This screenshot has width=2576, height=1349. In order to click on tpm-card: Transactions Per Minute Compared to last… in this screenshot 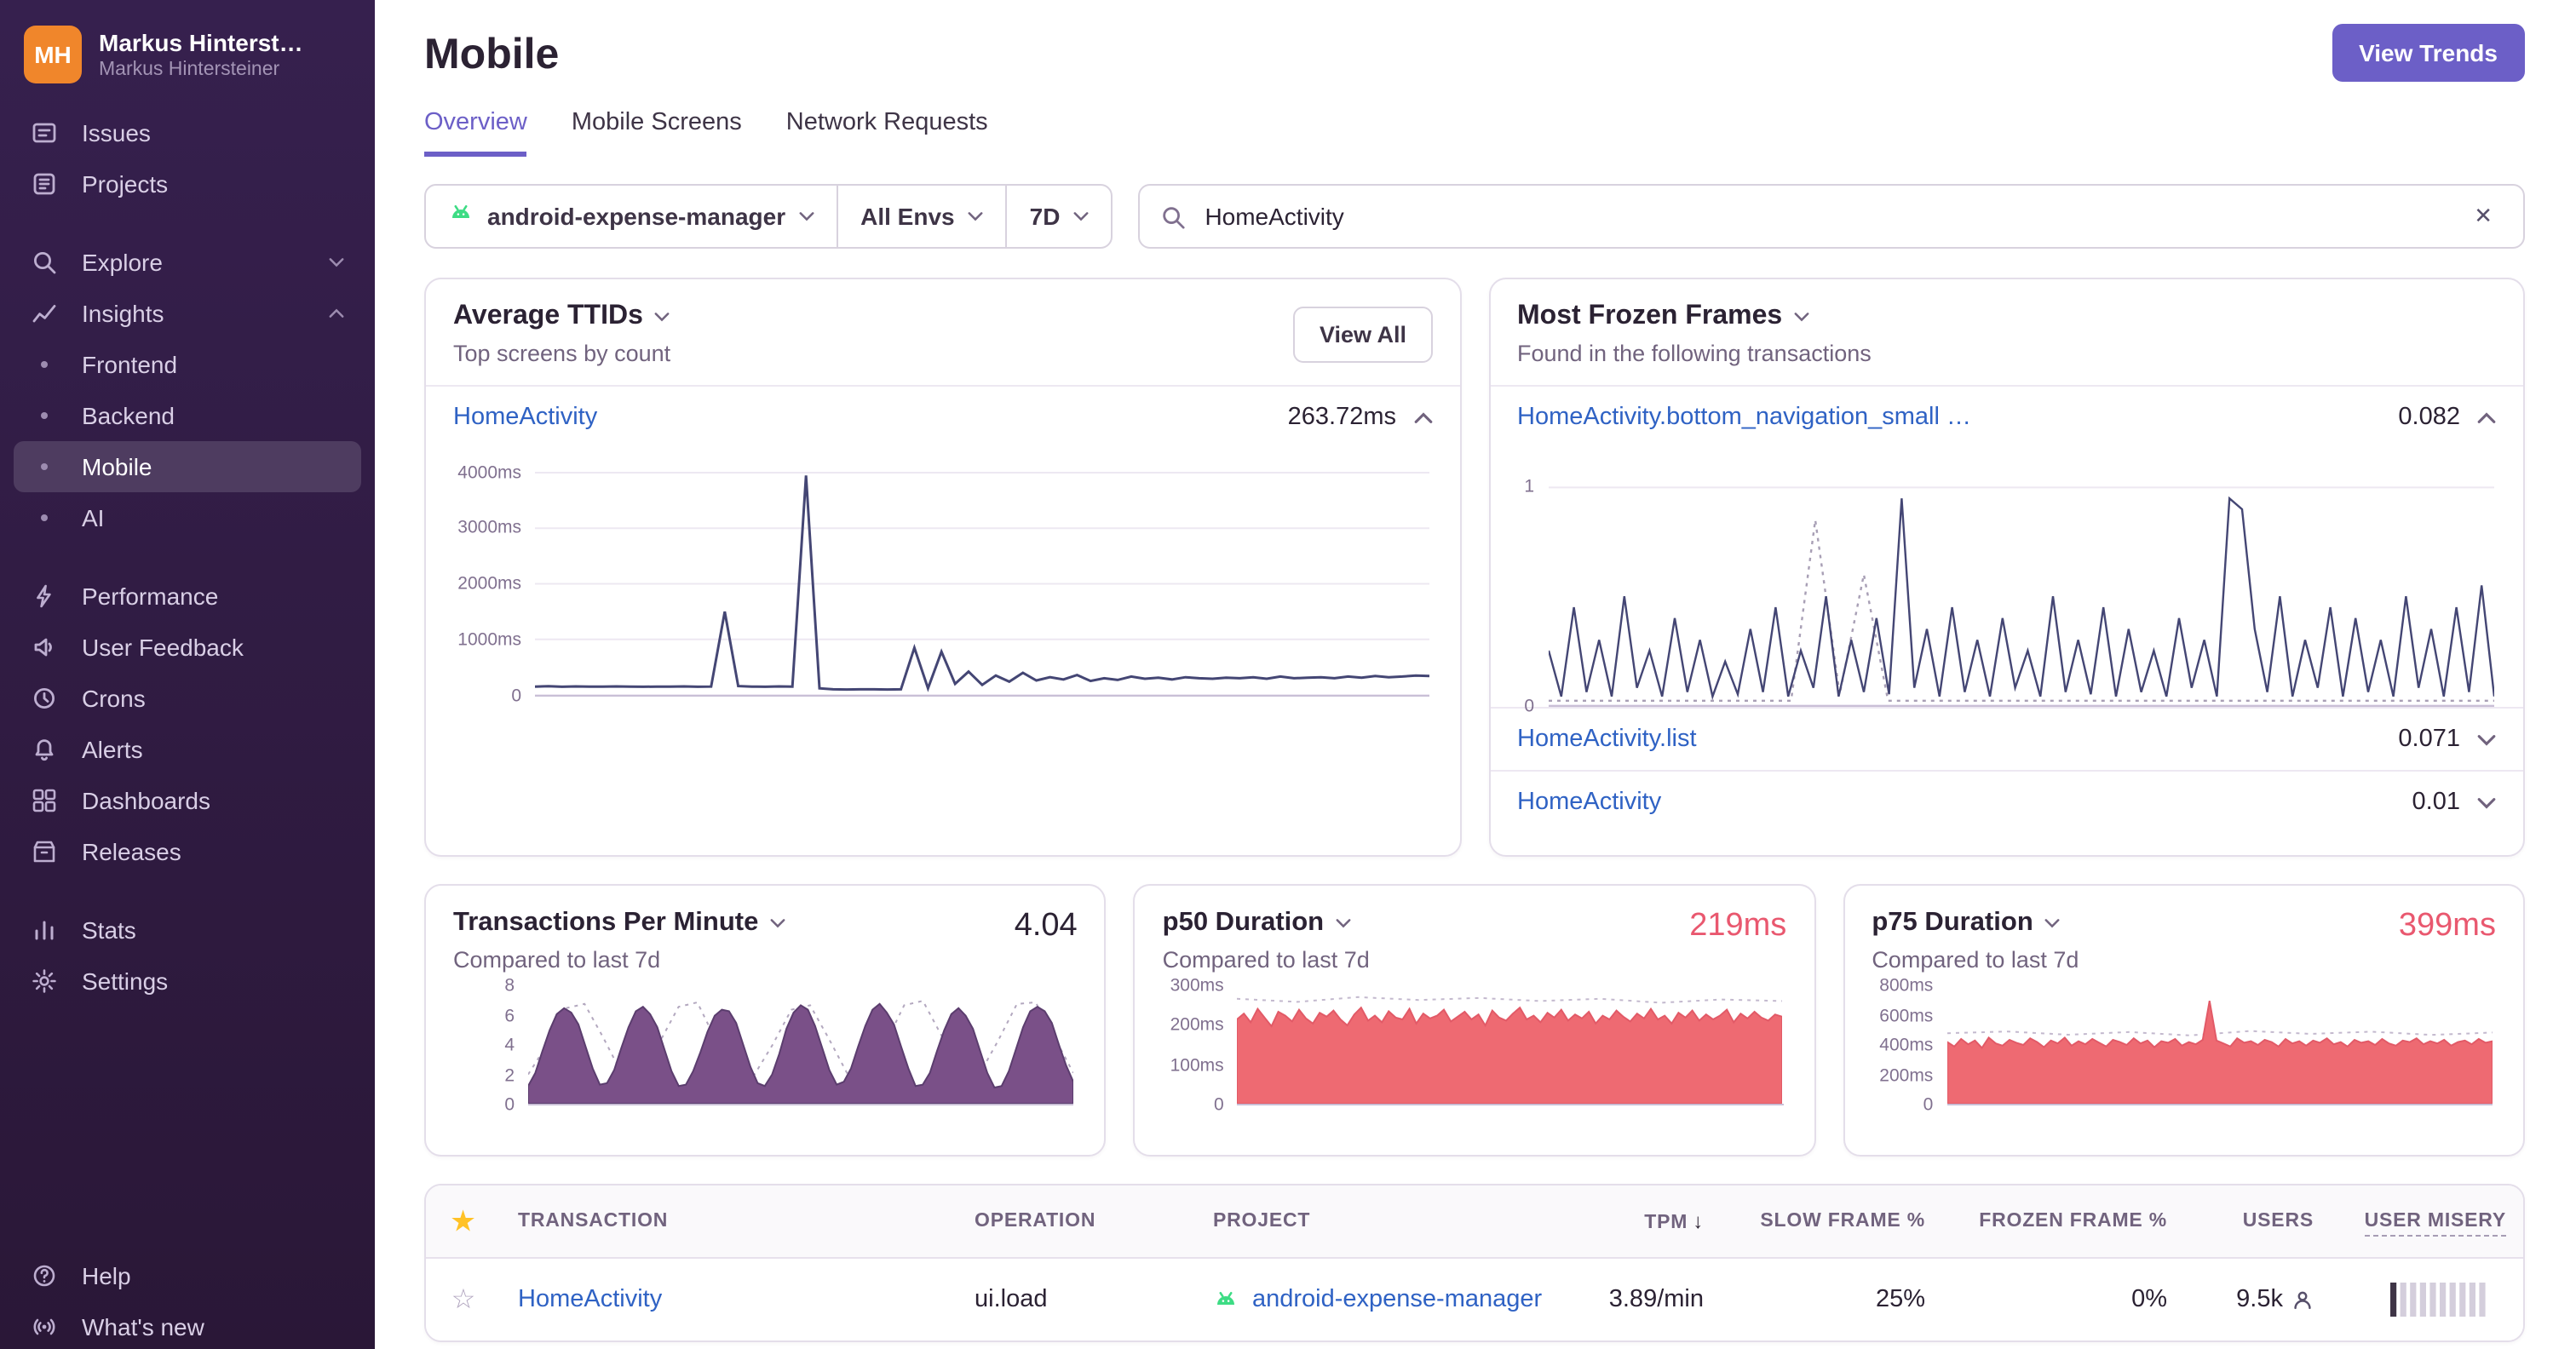, I will do `click(765, 1021)`.